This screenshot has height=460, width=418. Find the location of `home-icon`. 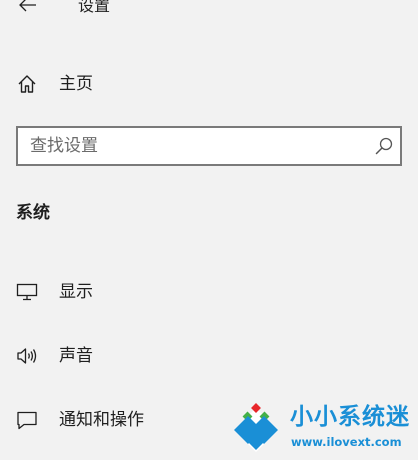

home-icon is located at coordinates (27, 84).